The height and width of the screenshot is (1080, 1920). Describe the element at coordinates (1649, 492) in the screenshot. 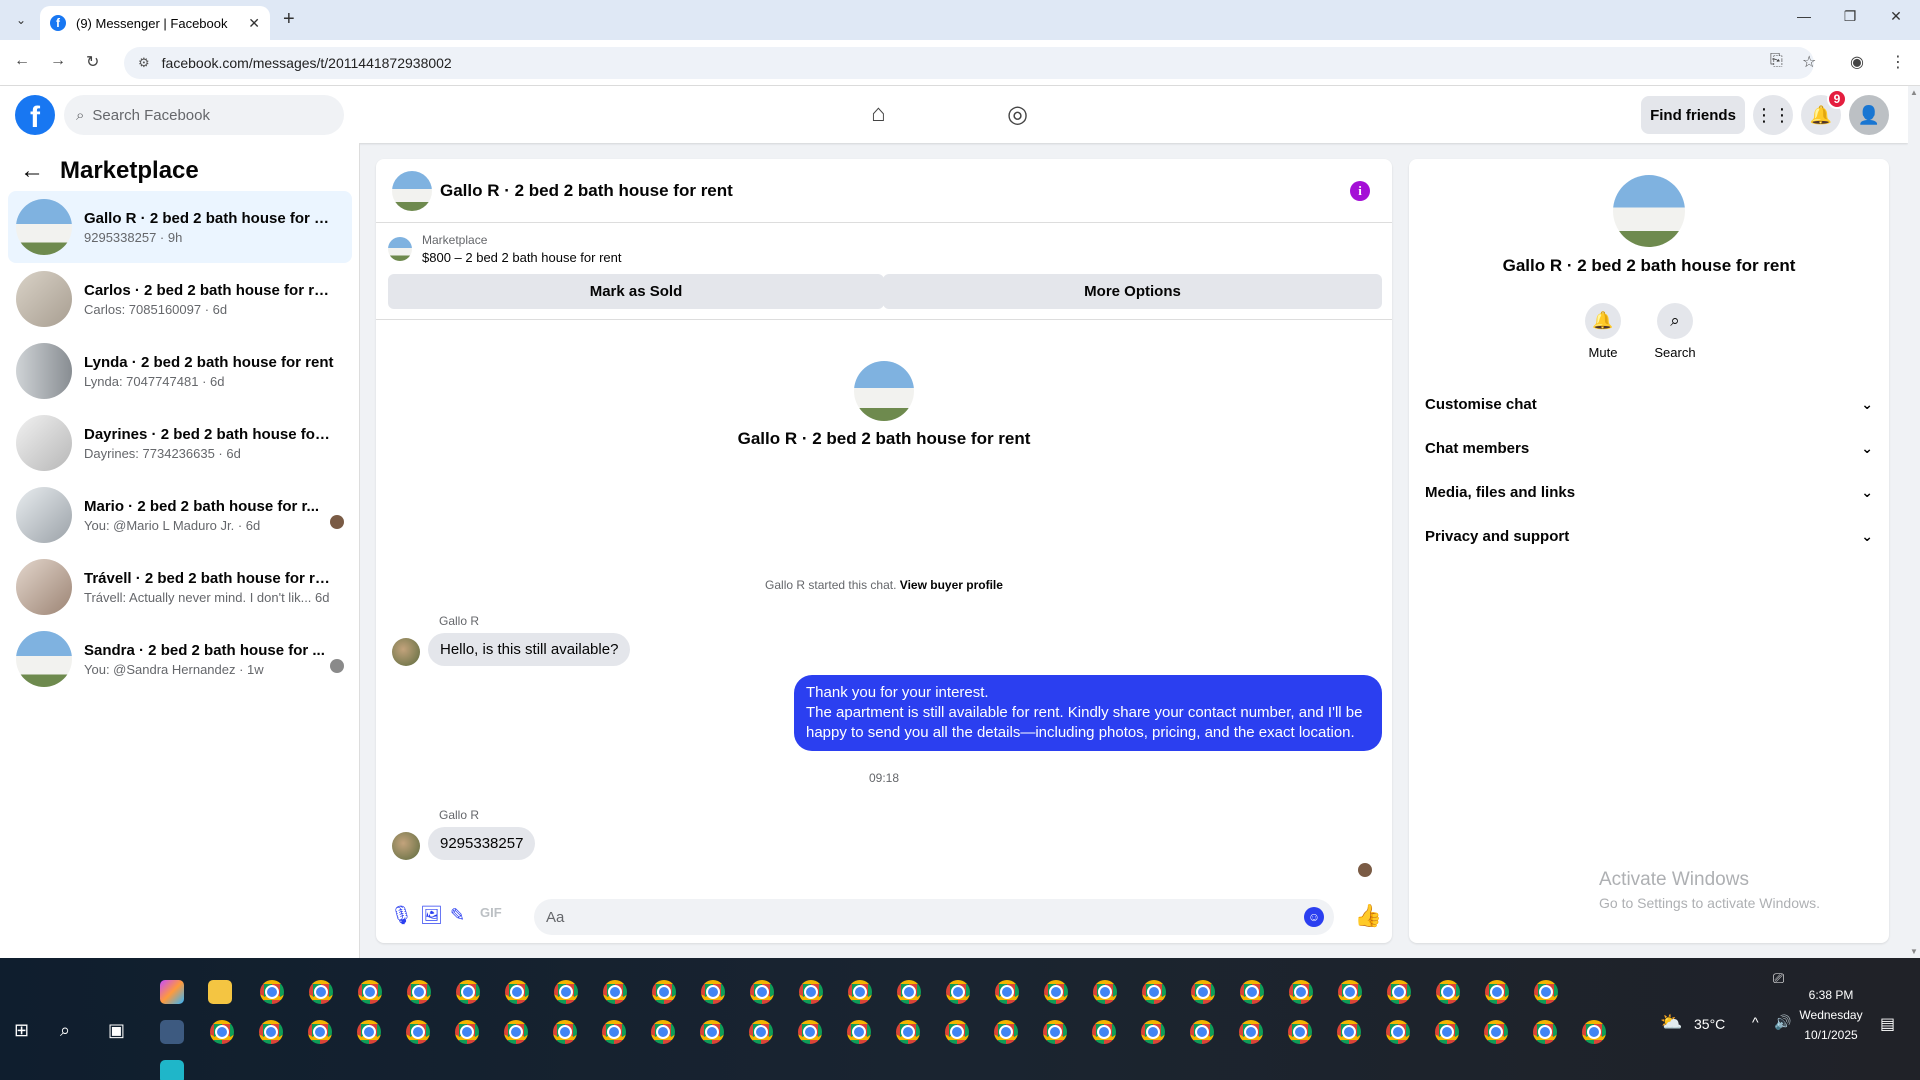

I see `media-files-links-section: Media, files and links ⌄` at that location.